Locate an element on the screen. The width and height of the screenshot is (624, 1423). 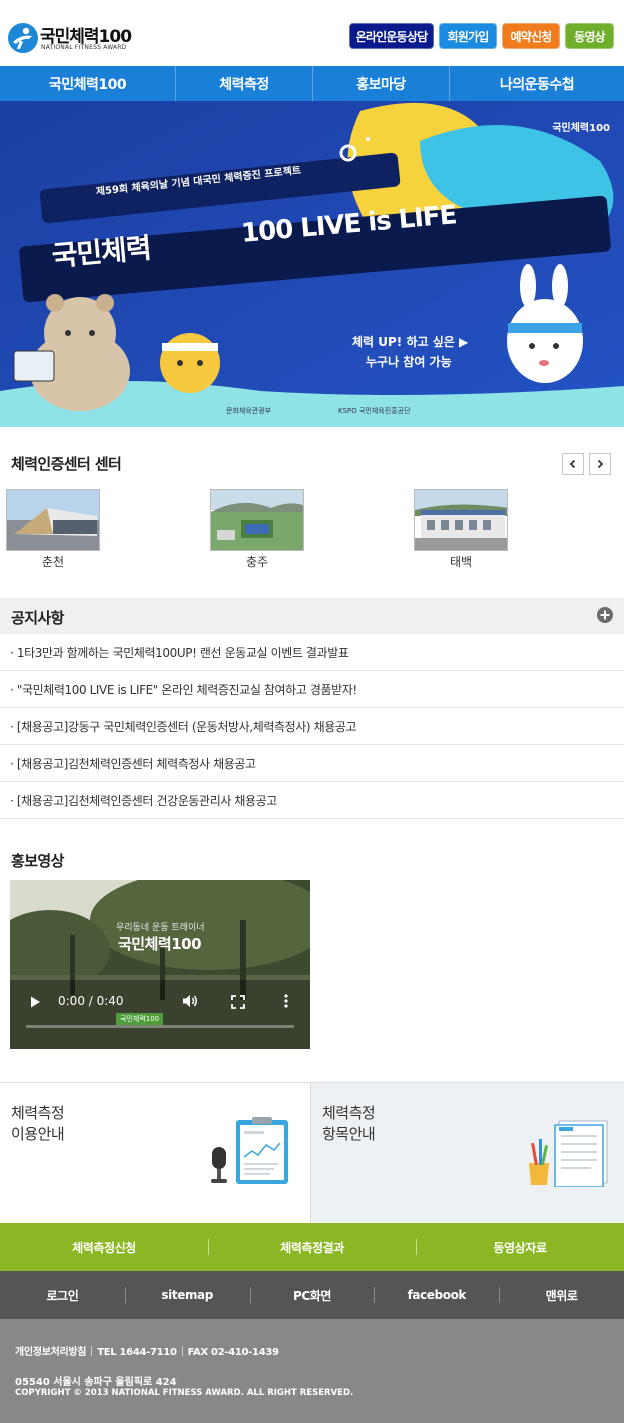
sitemap-link: sitemap is located at coordinates (187, 1295).